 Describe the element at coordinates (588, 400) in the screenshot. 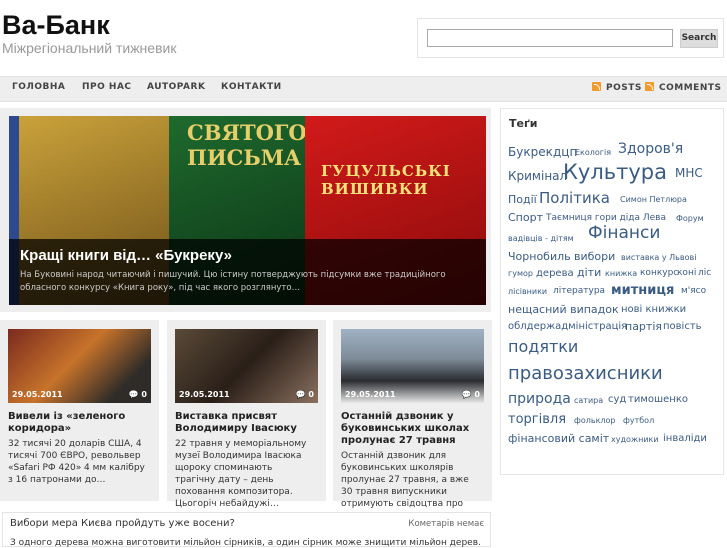

I see `tag-link: сатира` at that location.